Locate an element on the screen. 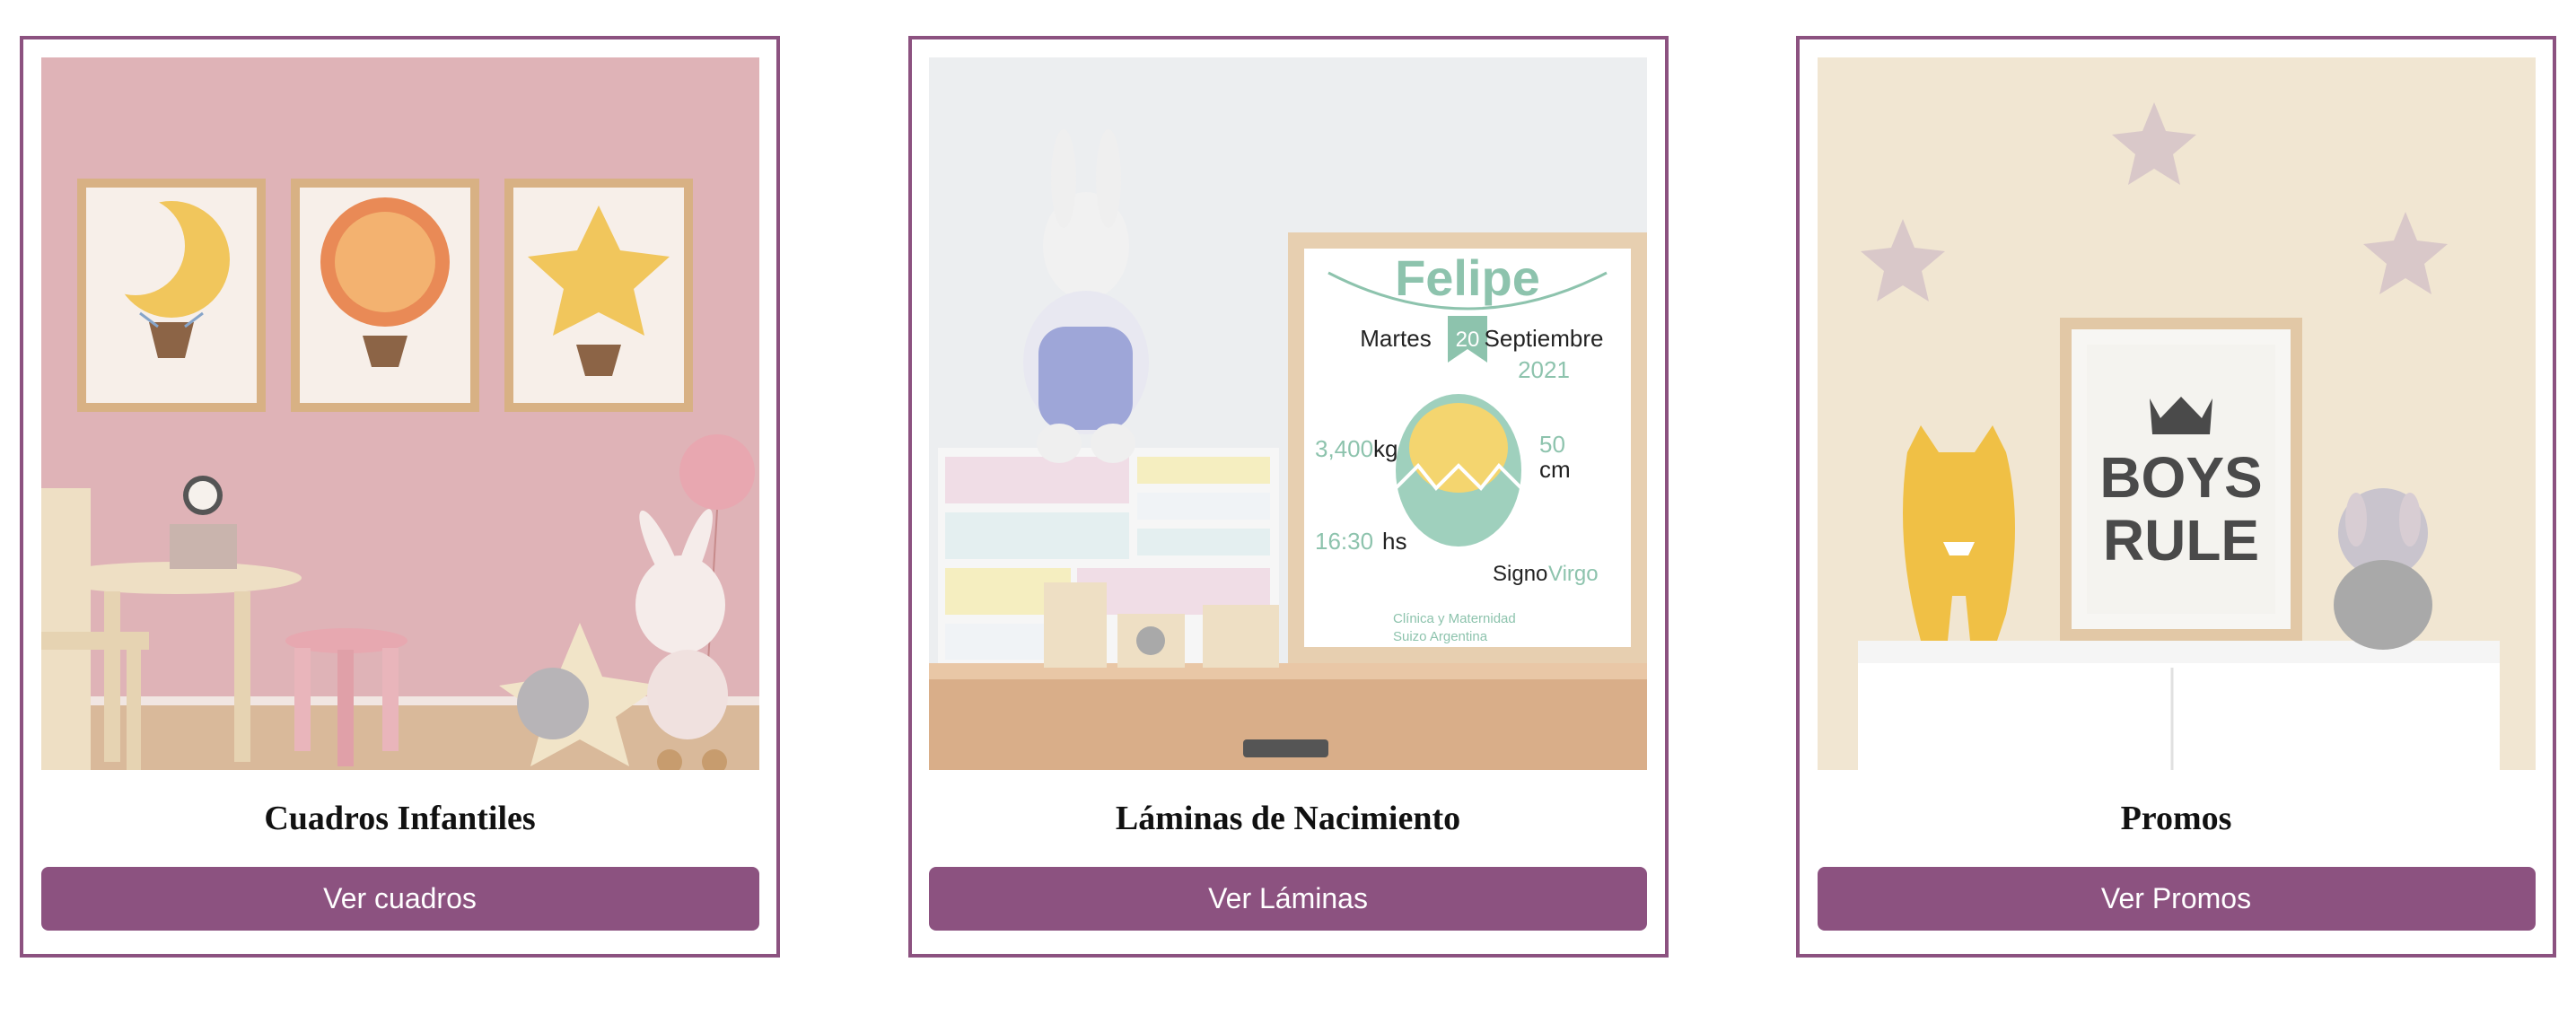 This screenshot has width=2576, height=1032. svg-text: Signo is located at coordinates (1520, 574).